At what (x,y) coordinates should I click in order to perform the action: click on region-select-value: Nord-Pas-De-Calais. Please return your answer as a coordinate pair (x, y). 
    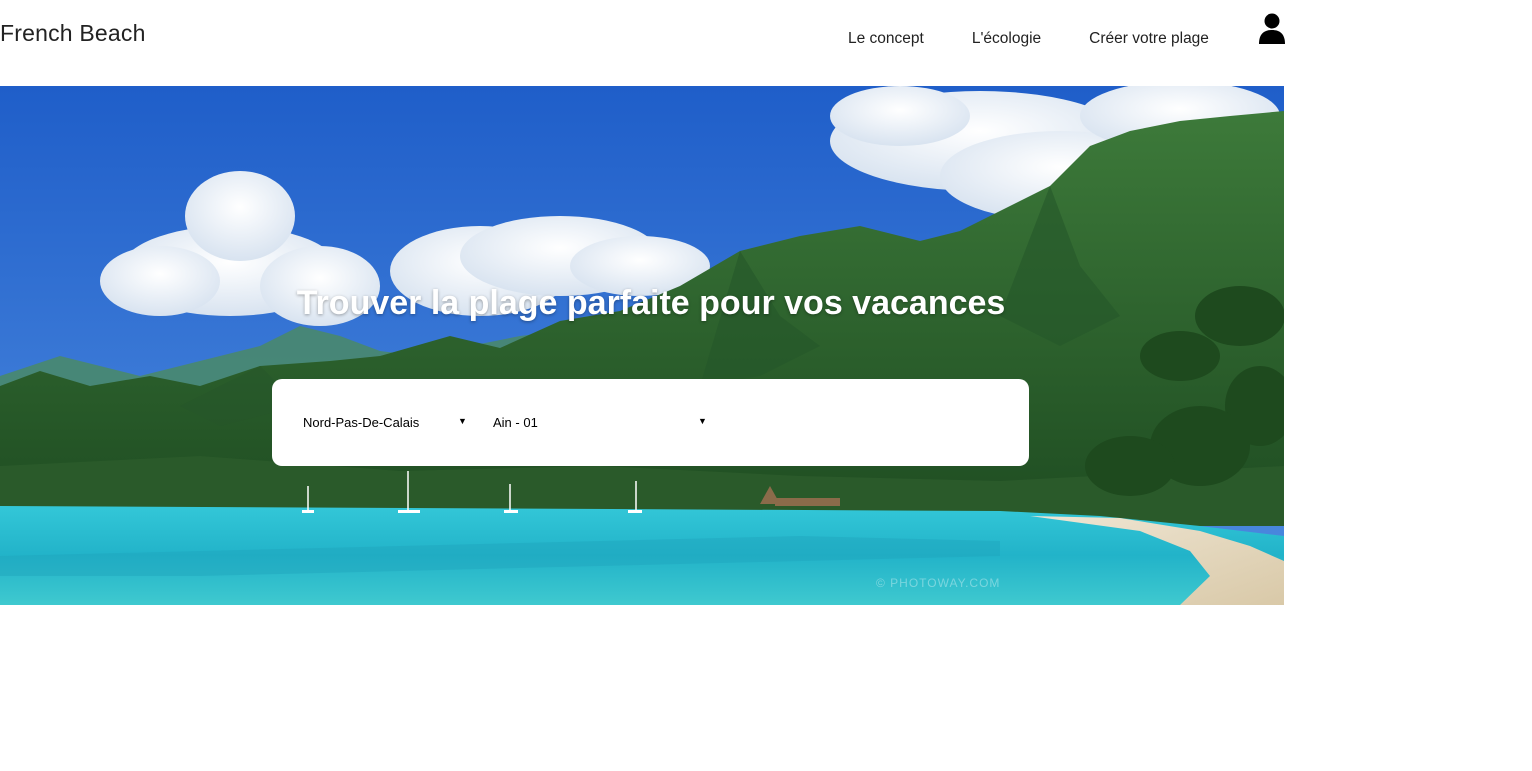
    Looking at the image, I should click on (361, 422).